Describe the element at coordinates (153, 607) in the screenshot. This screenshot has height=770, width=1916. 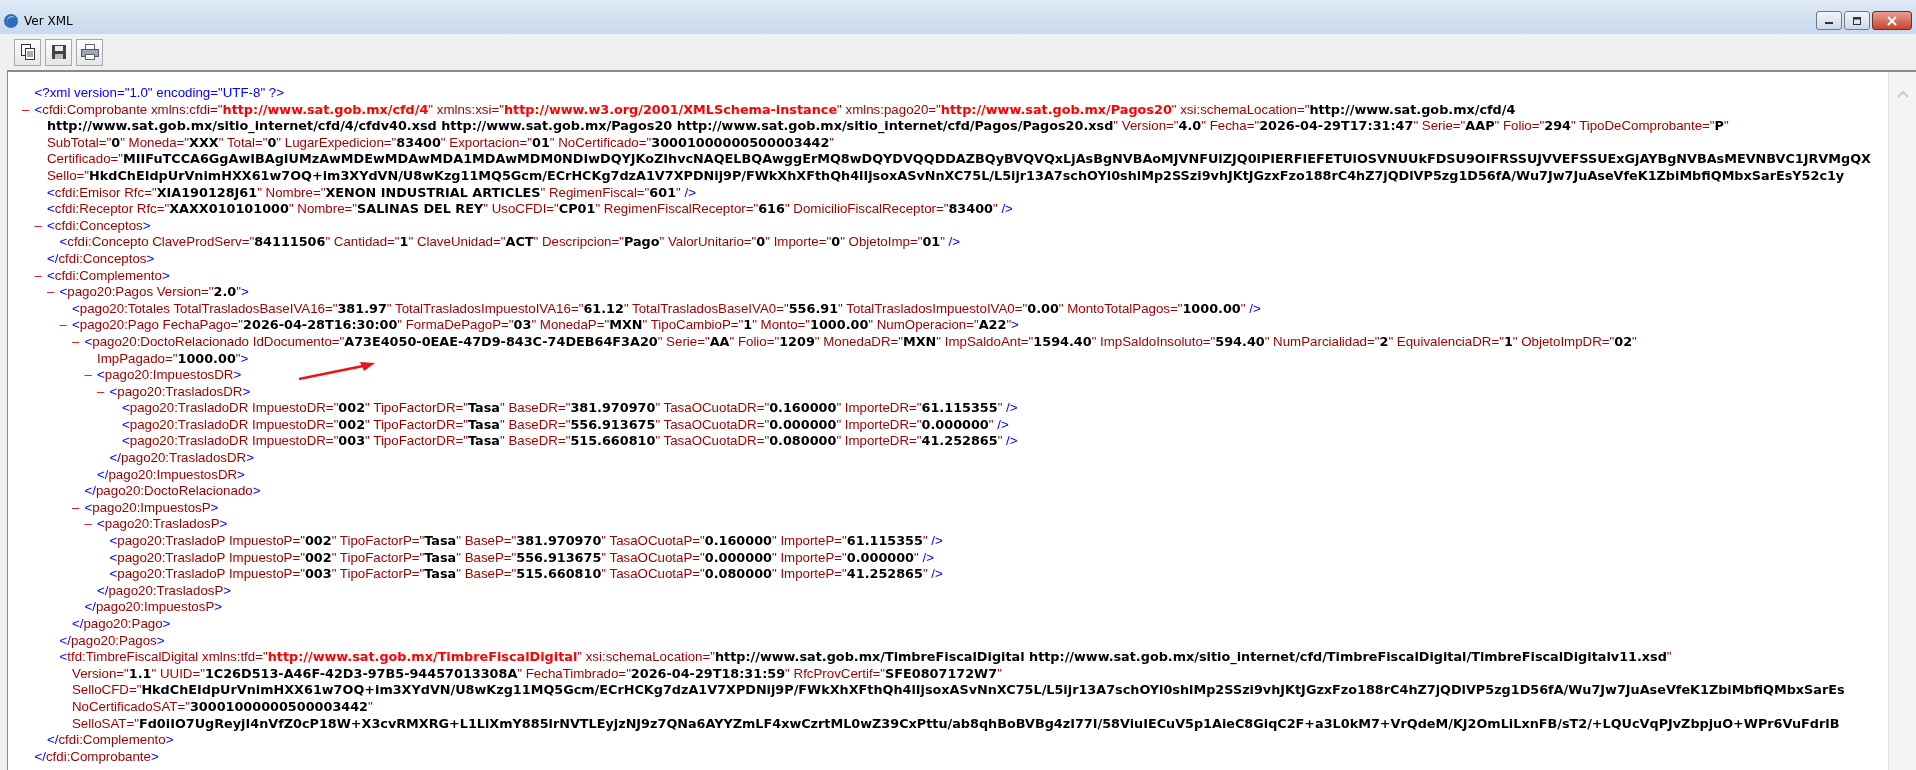
I see `xml-line: </pago20:ImpuestosP>` at that location.